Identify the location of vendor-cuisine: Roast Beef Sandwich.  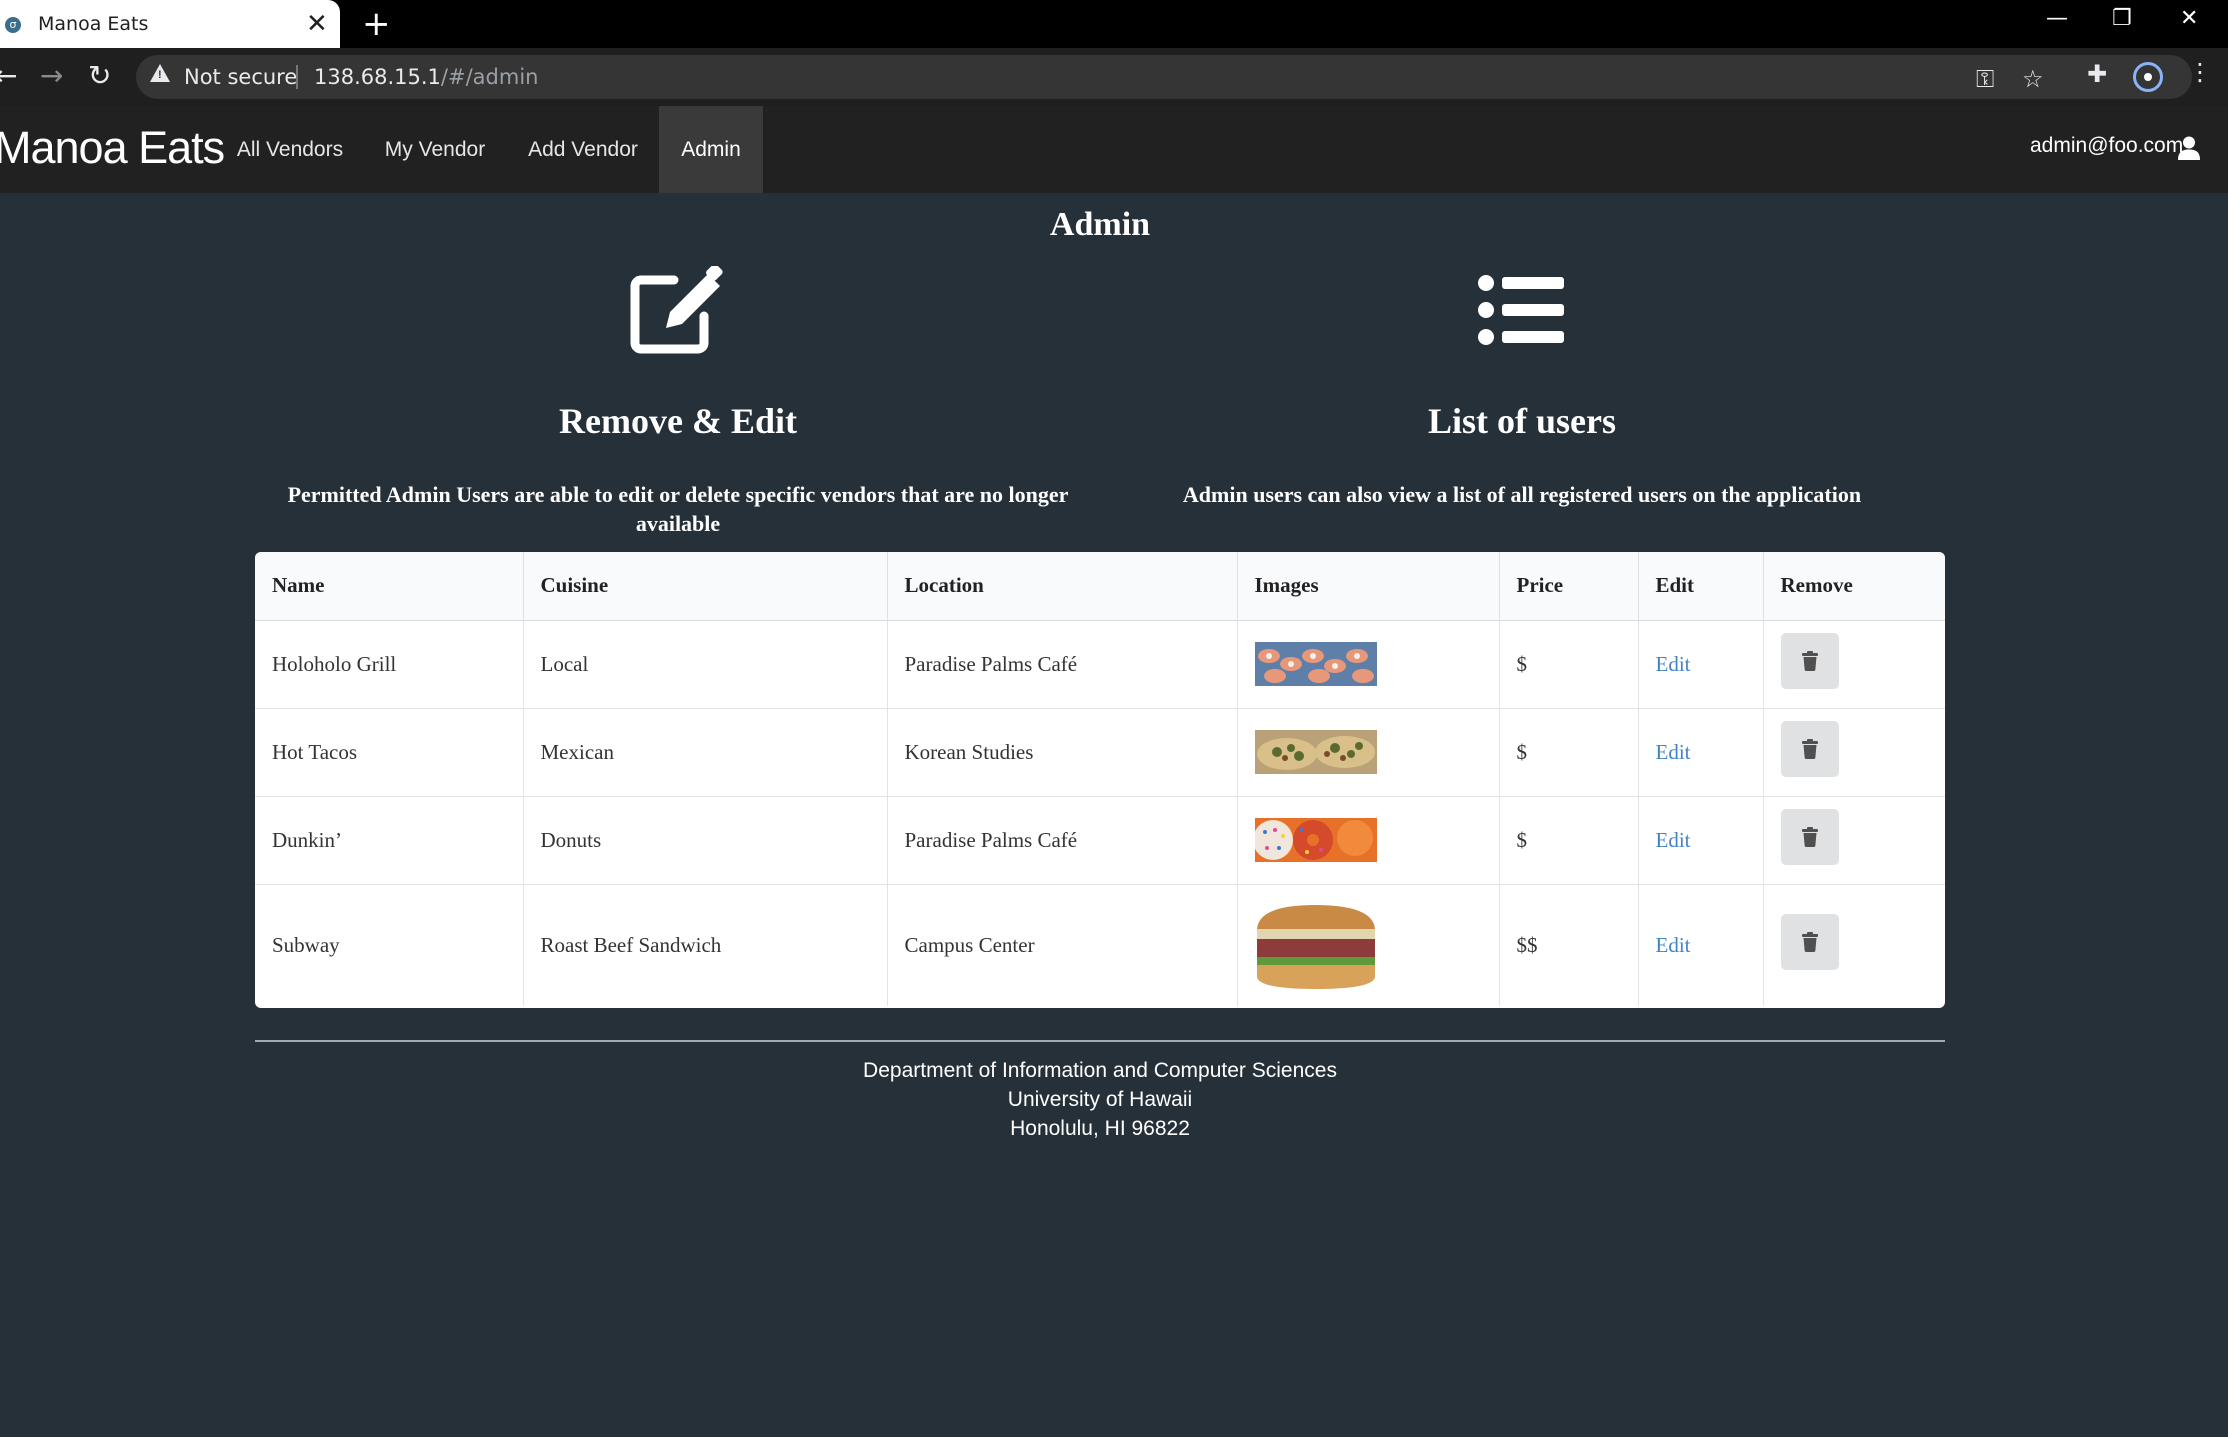
(705, 945).